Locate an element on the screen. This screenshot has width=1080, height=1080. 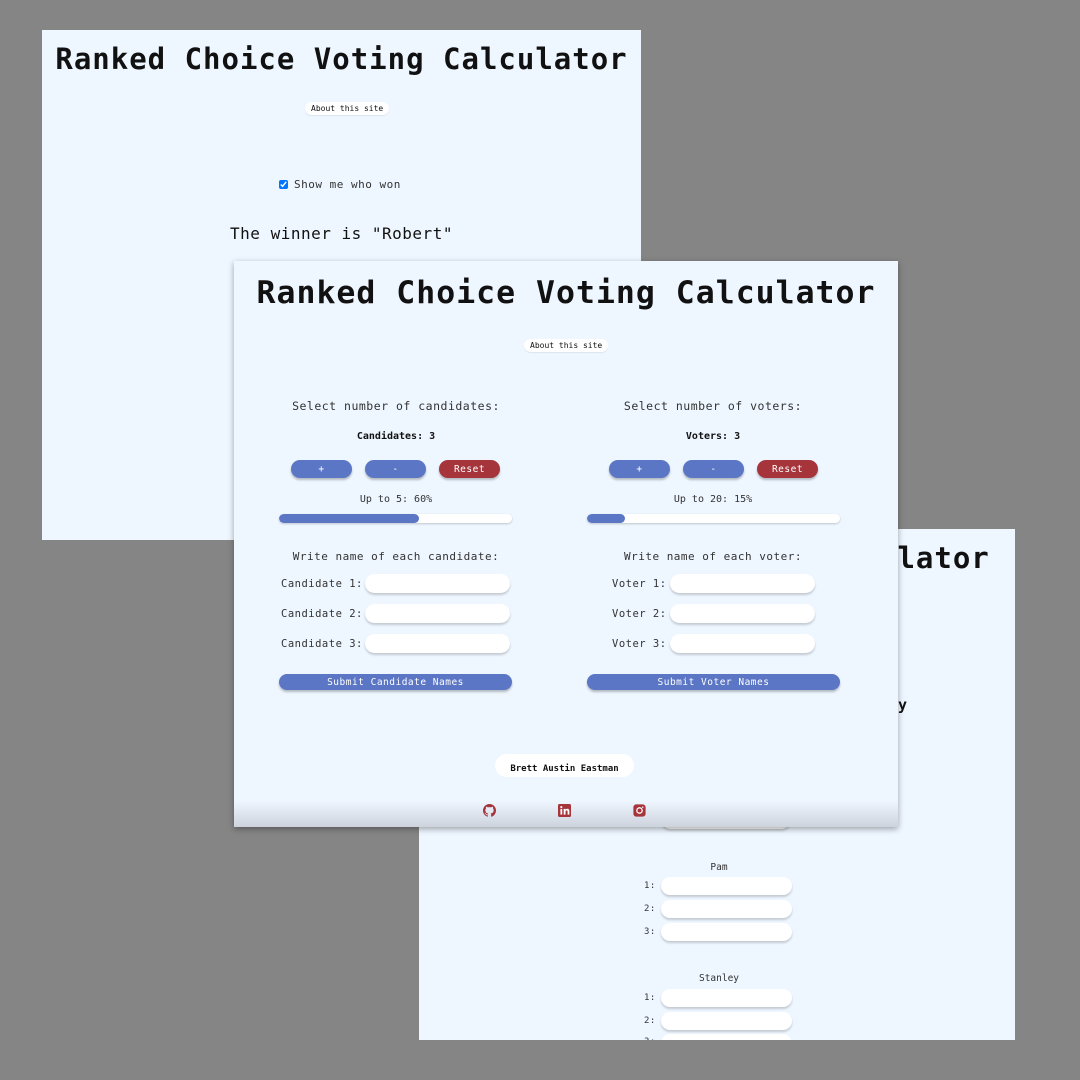
github-icon is located at coordinates (489, 810).